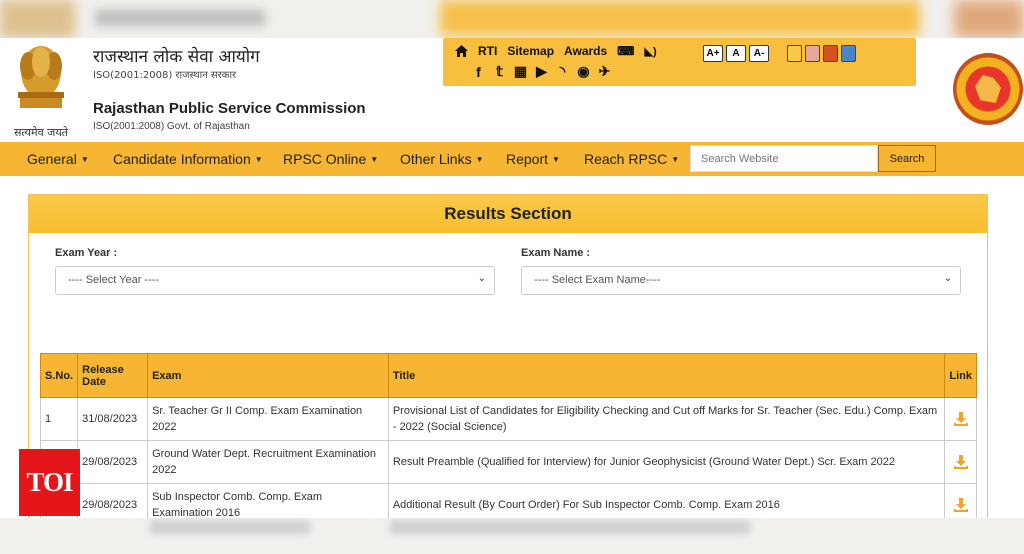 The width and height of the screenshot is (1024, 554). I want to click on search-button: Search, so click(907, 158).